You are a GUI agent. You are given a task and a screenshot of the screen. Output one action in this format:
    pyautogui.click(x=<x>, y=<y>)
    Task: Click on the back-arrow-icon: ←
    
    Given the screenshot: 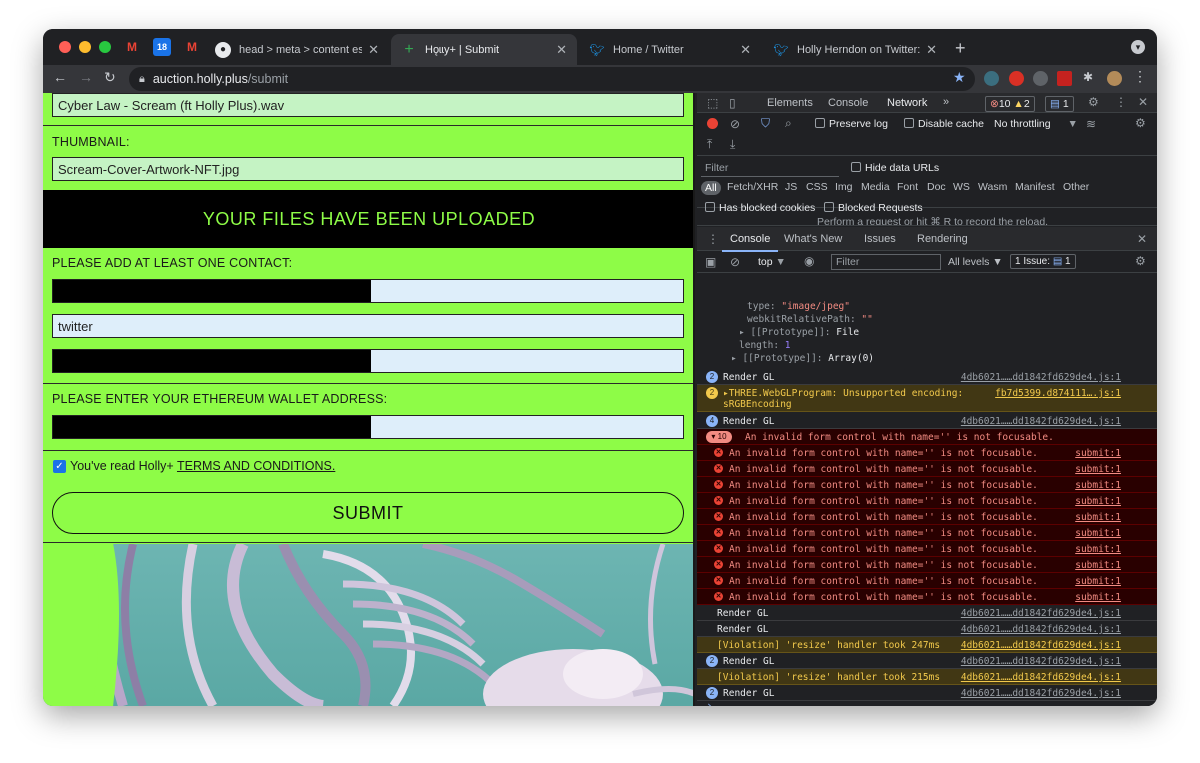 What is the action you would take?
    pyautogui.click(x=60, y=77)
    